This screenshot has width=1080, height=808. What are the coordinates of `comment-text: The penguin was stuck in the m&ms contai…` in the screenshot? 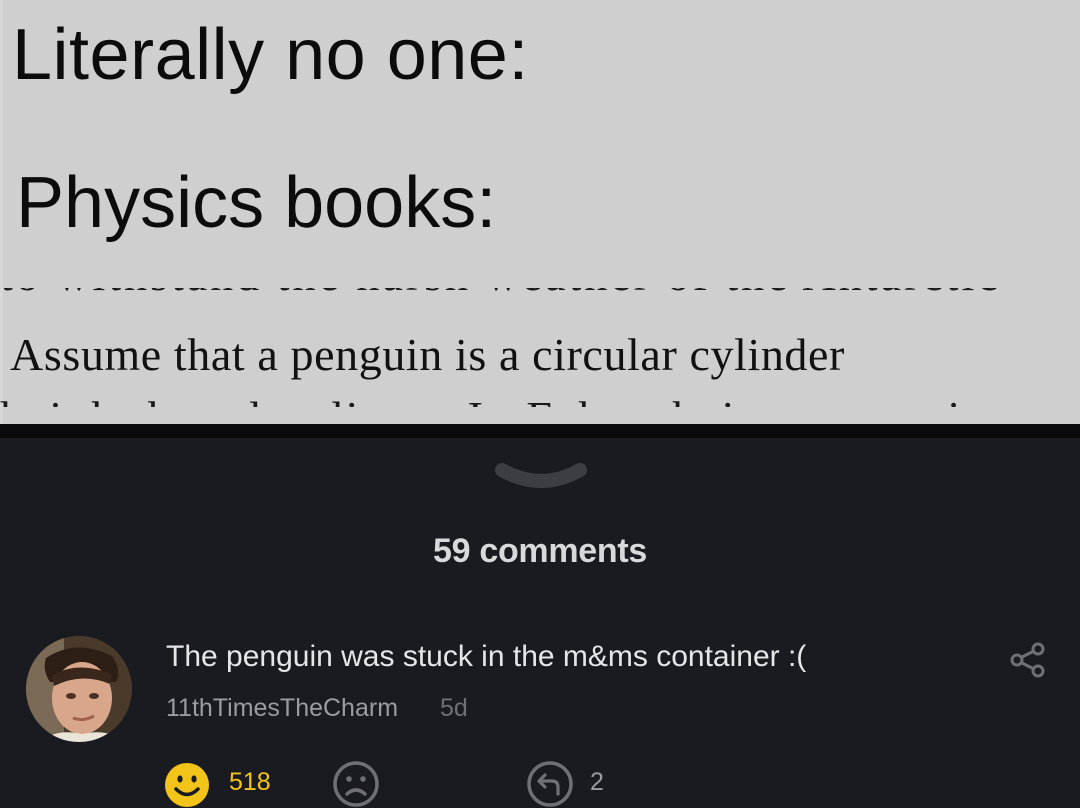 It's located at (486, 656).